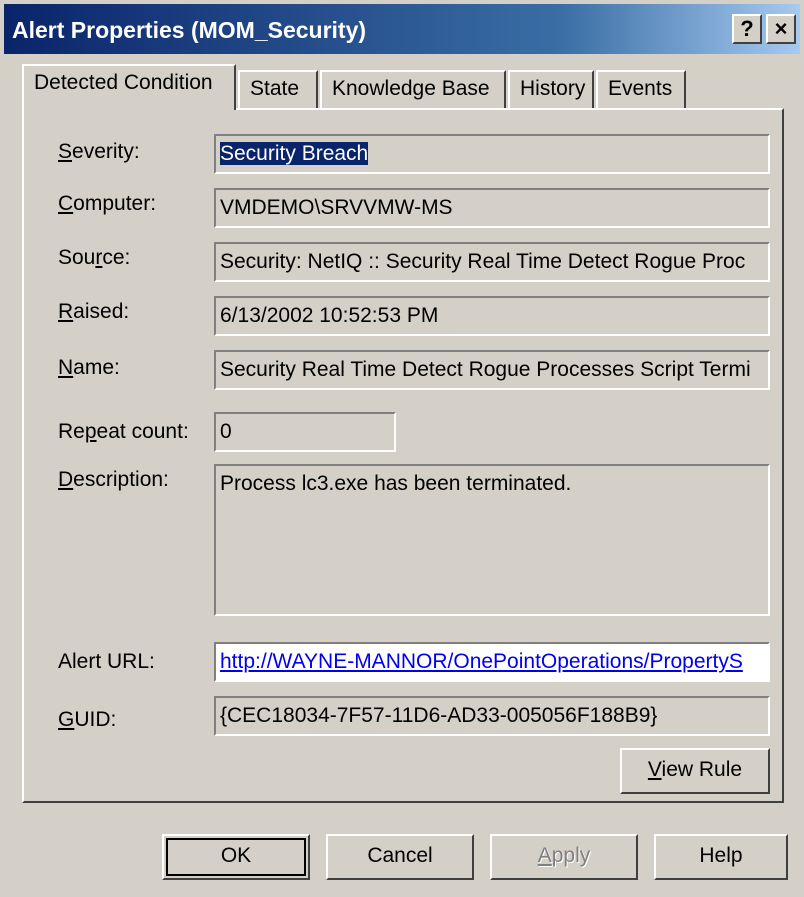 This screenshot has height=897, width=804. Describe the element at coordinates (294, 153) in the screenshot. I see `severity-value: Security Breach` at that location.